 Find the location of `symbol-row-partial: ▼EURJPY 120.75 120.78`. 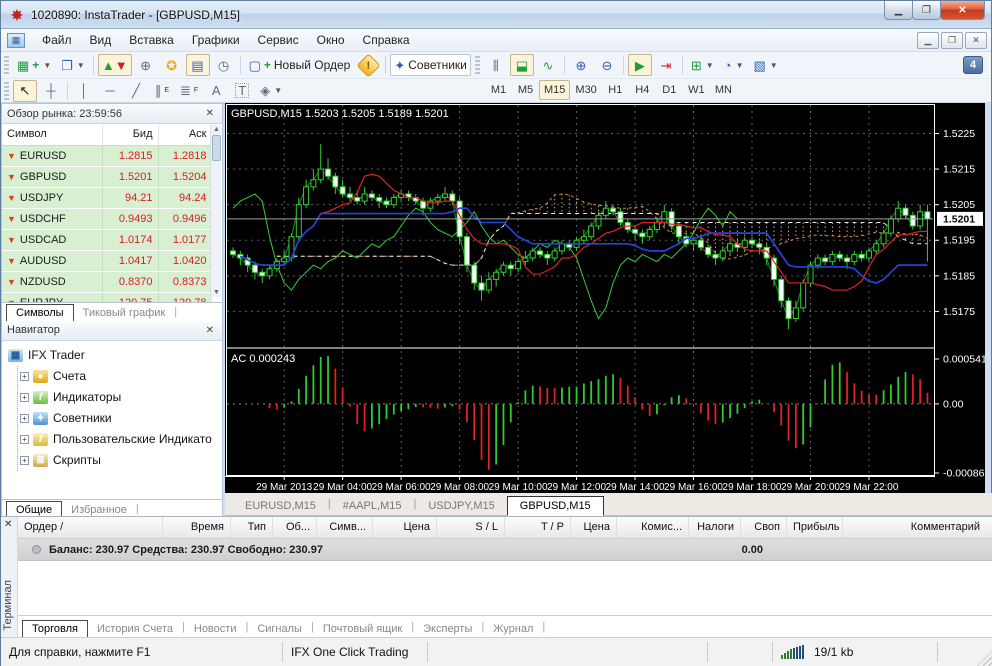

symbol-row-partial: ▼EURJPY 120.75 120.78 is located at coordinates (107, 297).